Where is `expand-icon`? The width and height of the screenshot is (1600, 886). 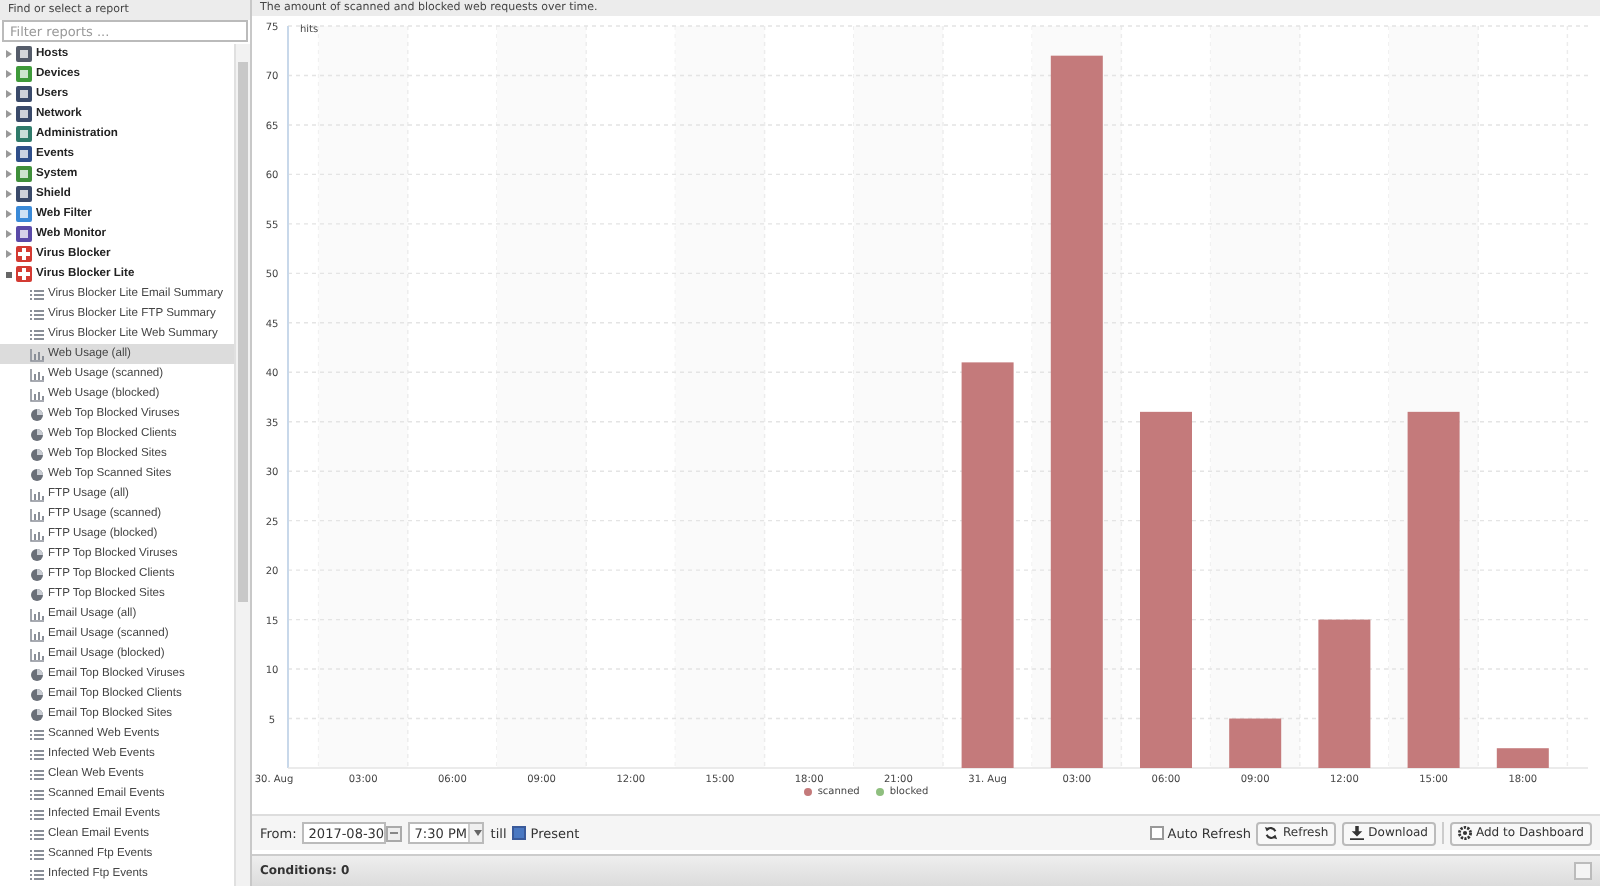 expand-icon is located at coordinates (1583, 871).